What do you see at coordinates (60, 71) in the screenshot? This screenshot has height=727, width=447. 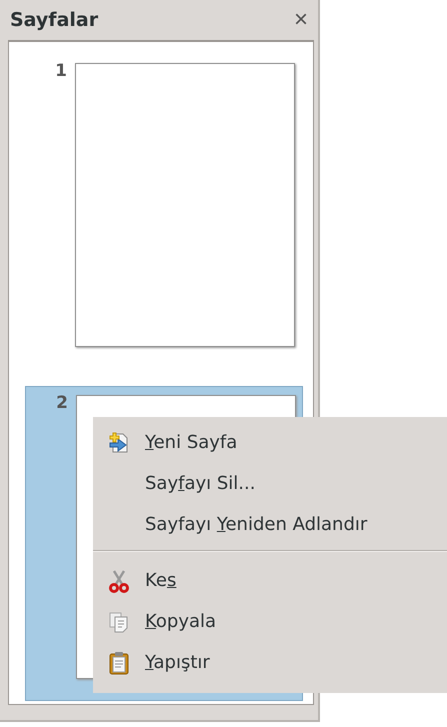 I see `page-number: 1` at bounding box center [60, 71].